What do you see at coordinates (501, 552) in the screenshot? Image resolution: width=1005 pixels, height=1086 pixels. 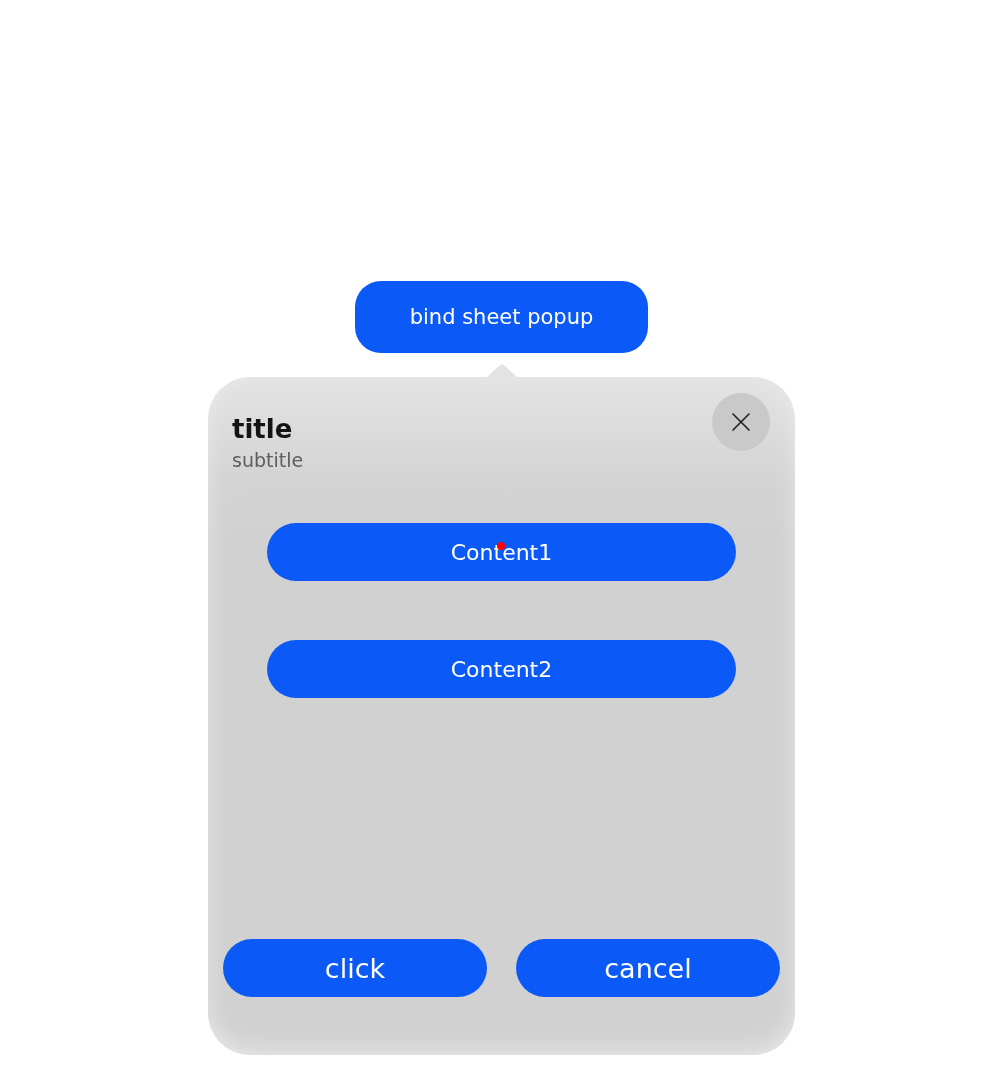 I see `content-button: Content1` at bounding box center [501, 552].